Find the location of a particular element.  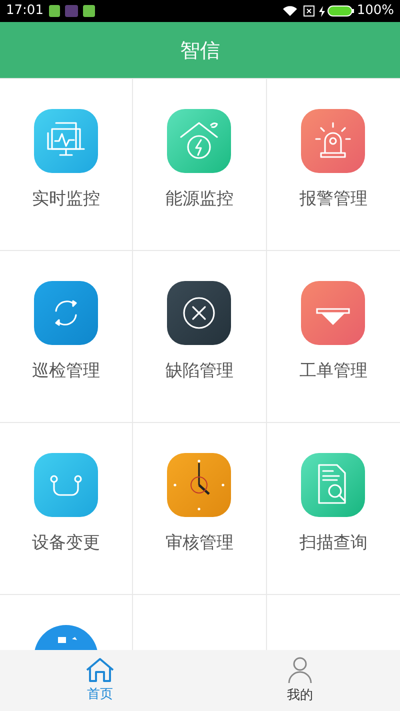

menu-tile: 缺陷管理 is located at coordinates (200, 337).